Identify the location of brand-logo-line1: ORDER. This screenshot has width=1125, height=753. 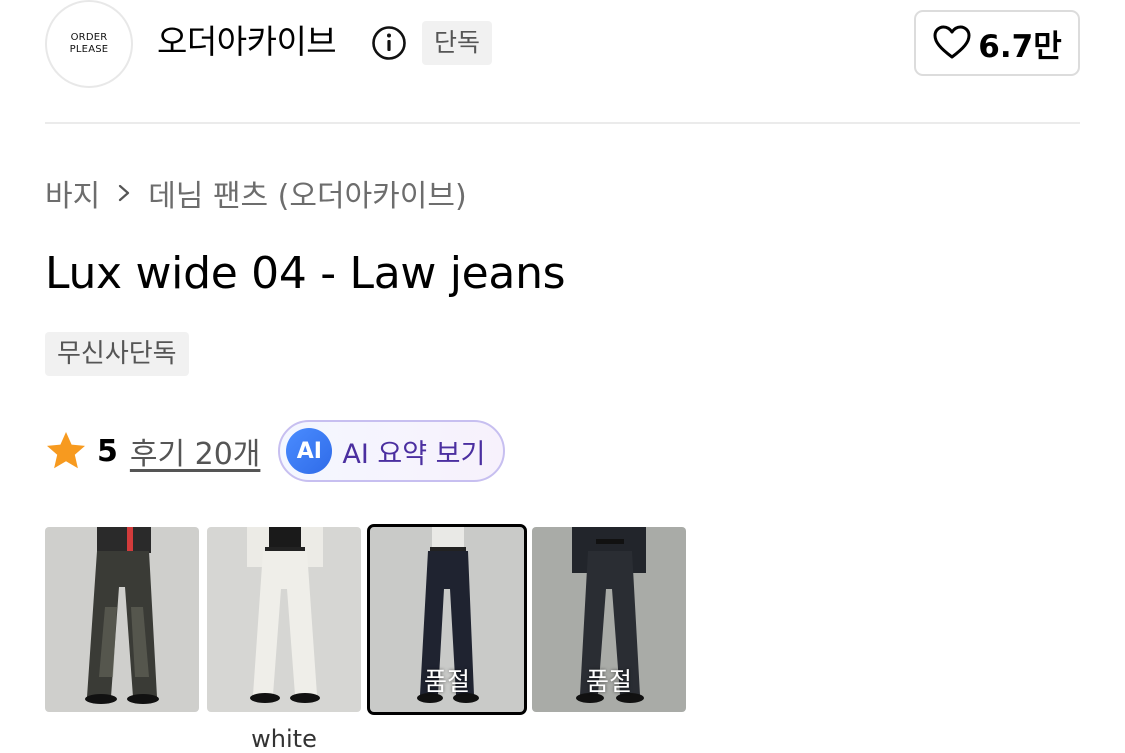
(89, 37).